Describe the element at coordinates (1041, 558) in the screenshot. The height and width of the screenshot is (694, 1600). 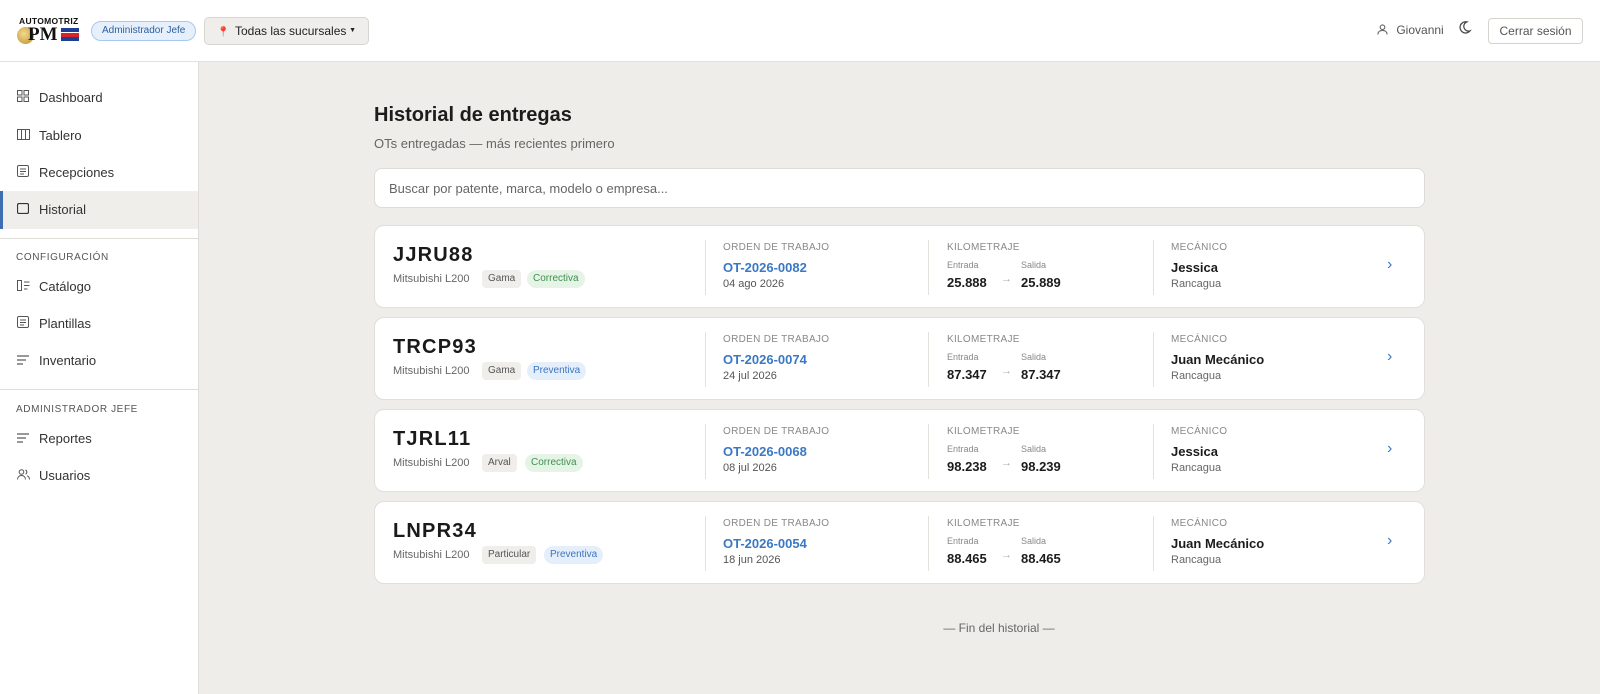
I see `km-out-value: 88.465` at that location.